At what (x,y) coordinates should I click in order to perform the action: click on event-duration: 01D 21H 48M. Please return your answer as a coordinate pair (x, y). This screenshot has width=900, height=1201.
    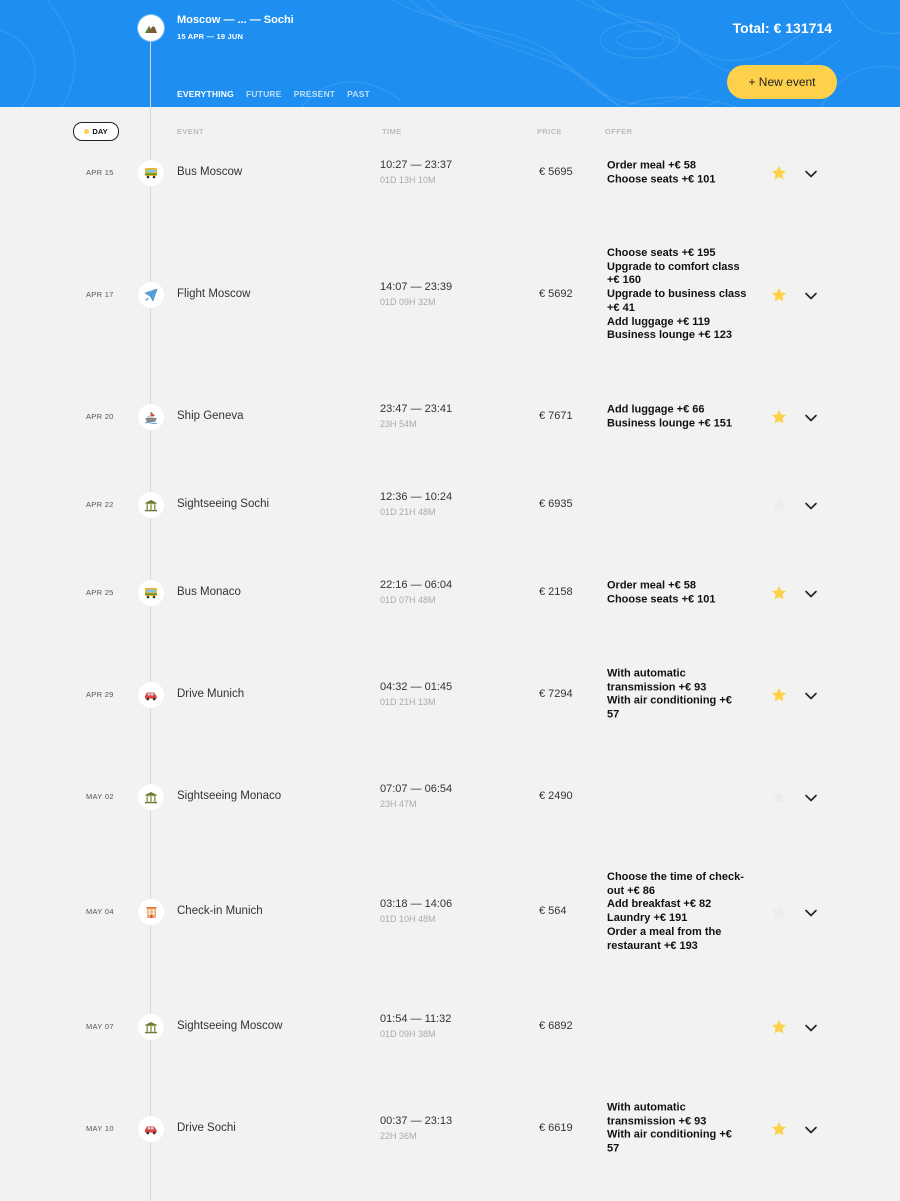
    Looking at the image, I should click on (408, 512).